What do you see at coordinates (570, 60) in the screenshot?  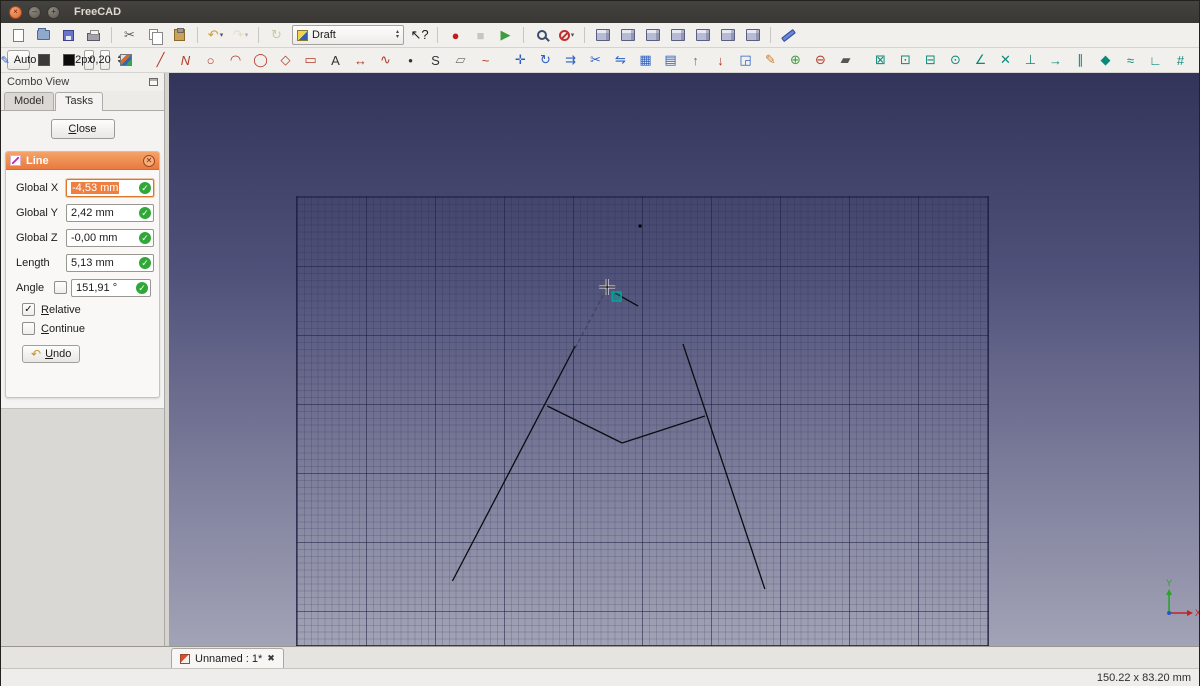 I see `draft-offset: ⇉` at bounding box center [570, 60].